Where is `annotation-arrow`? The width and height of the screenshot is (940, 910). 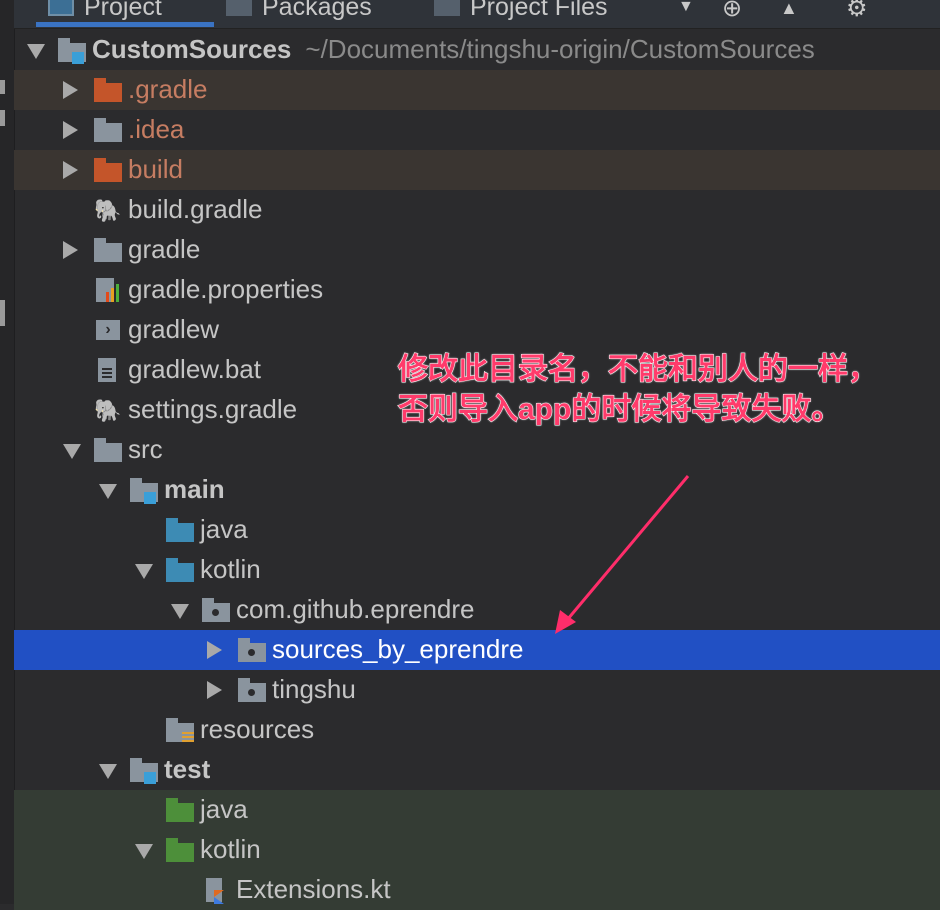 annotation-arrow is located at coordinates (622, 554).